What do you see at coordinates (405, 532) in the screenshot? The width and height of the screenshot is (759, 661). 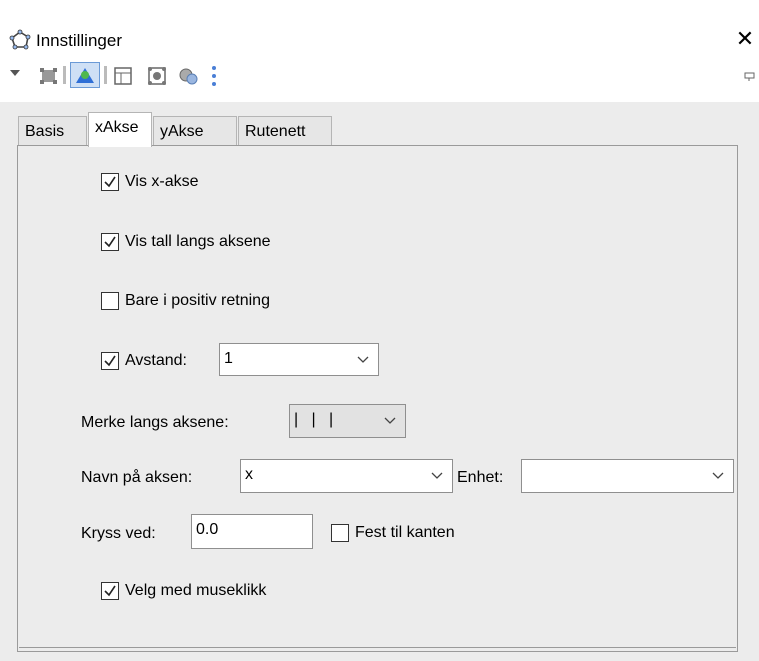 I see `fix-to-edge-label: Fest til kanten` at bounding box center [405, 532].